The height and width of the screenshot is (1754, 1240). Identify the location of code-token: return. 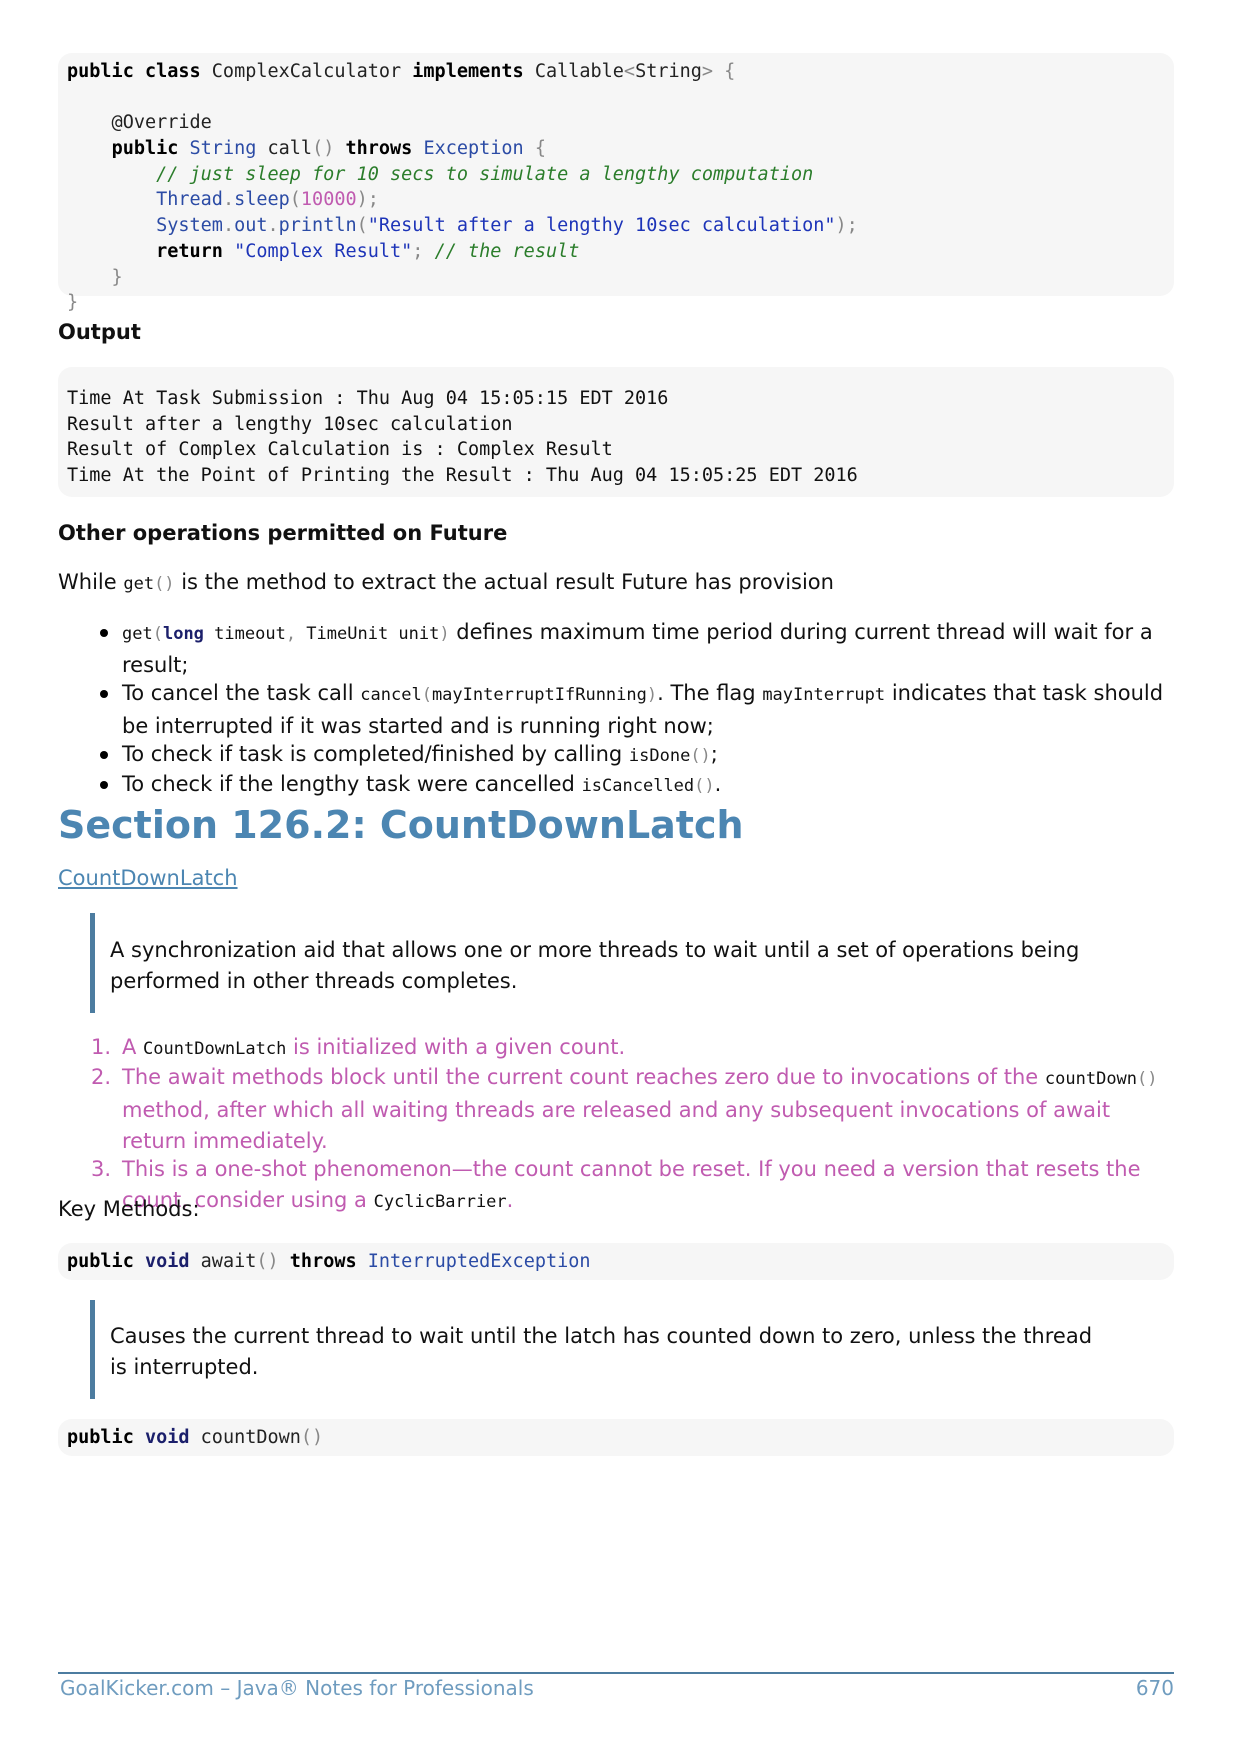
(195, 251).